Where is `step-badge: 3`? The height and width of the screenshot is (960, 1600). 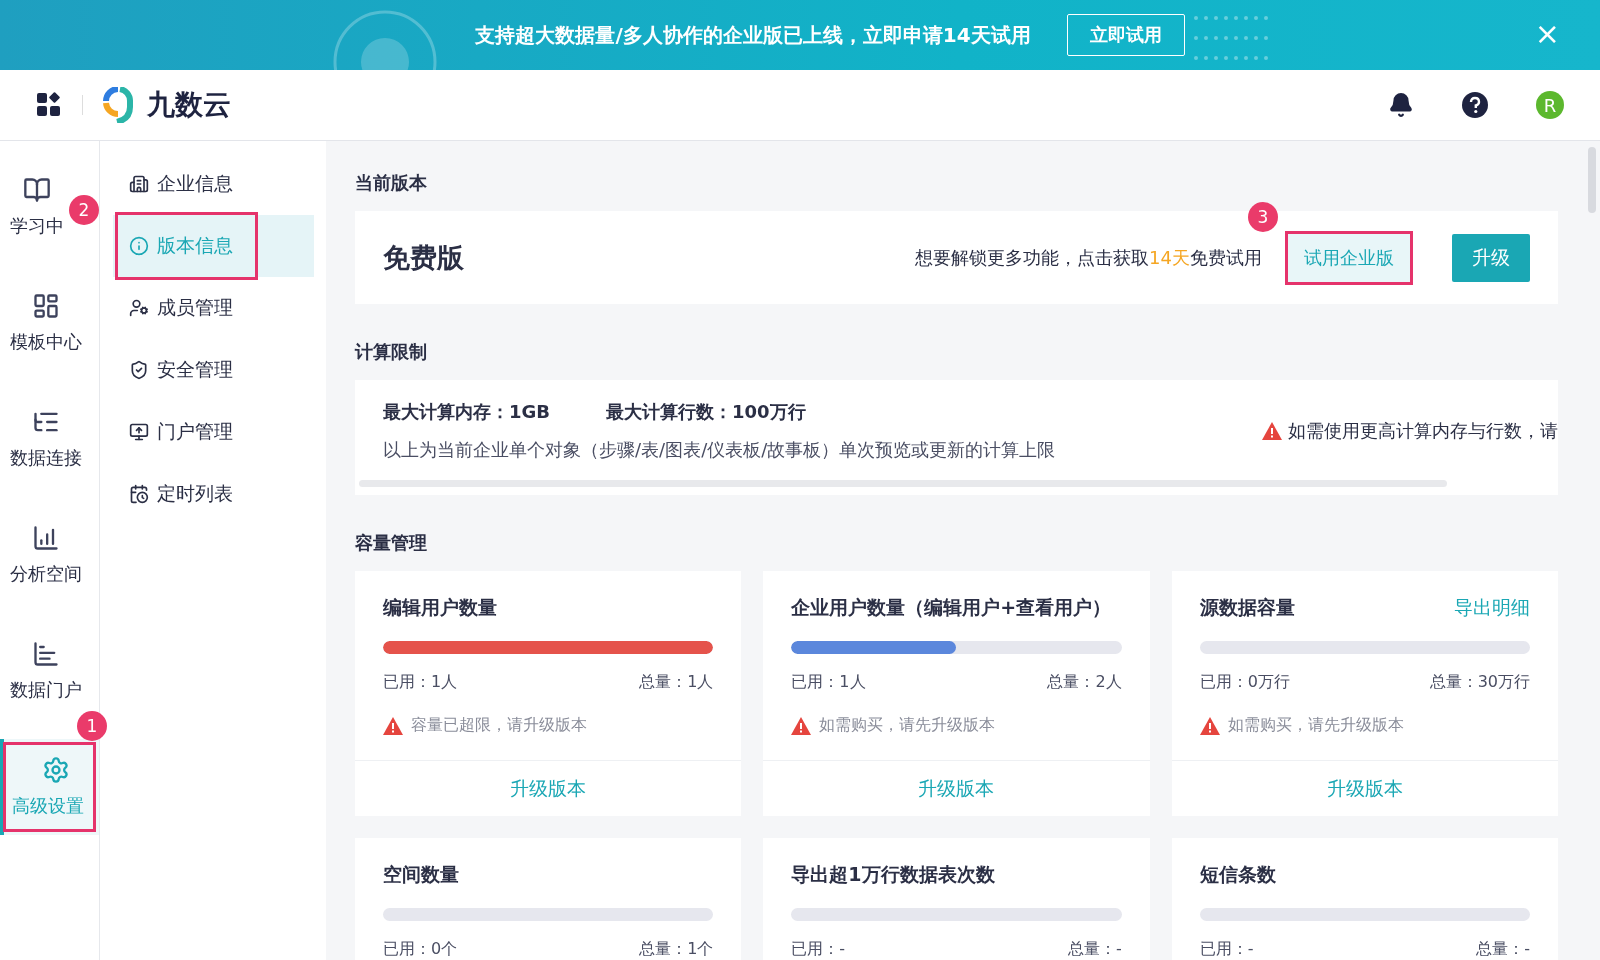 step-badge: 3 is located at coordinates (1263, 216).